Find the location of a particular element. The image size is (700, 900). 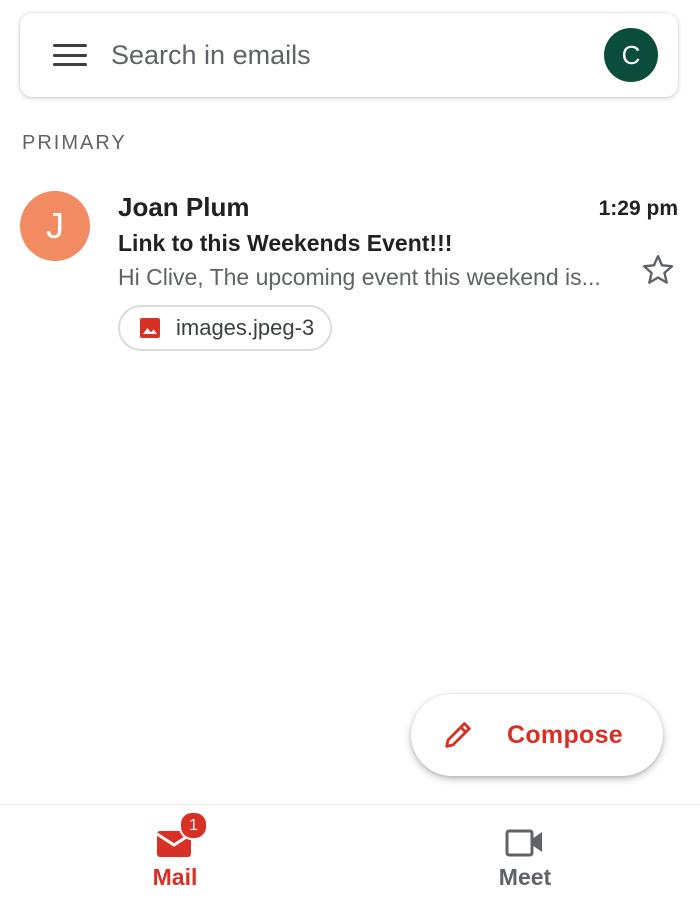

email-time: 1:29 pm is located at coordinates (638, 208).